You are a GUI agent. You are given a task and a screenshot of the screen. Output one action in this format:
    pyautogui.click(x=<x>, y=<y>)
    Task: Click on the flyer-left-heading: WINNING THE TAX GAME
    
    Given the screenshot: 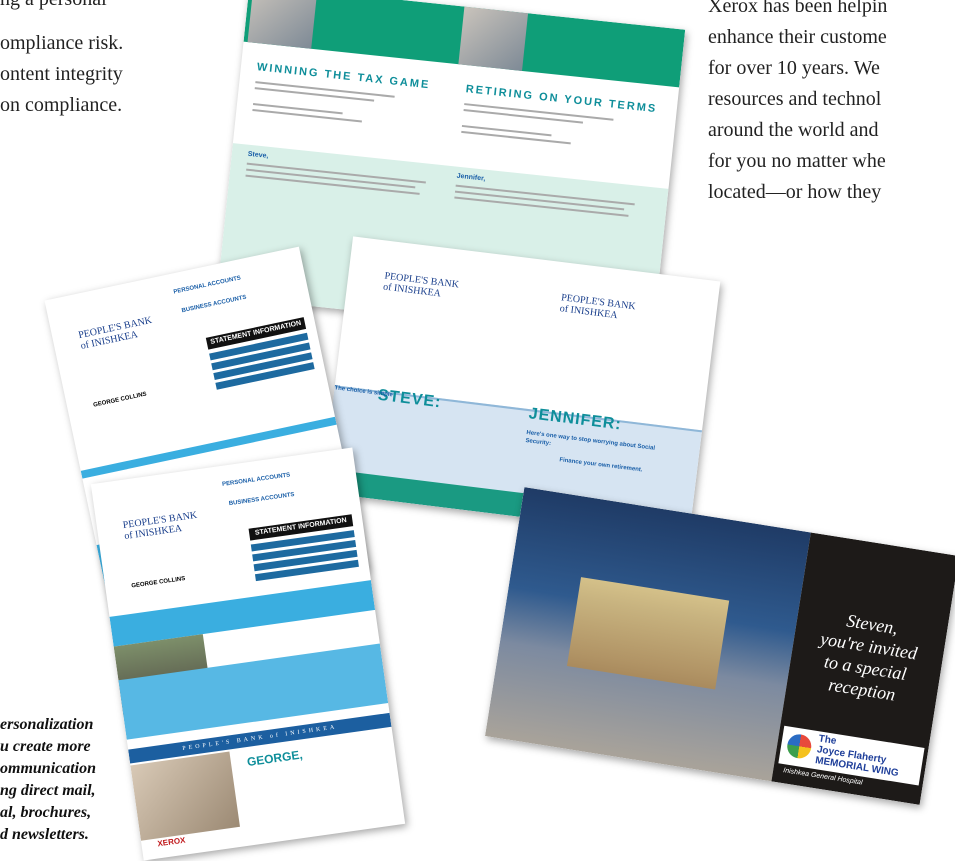 What is the action you would take?
    pyautogui.click(x=343, y=76)
    